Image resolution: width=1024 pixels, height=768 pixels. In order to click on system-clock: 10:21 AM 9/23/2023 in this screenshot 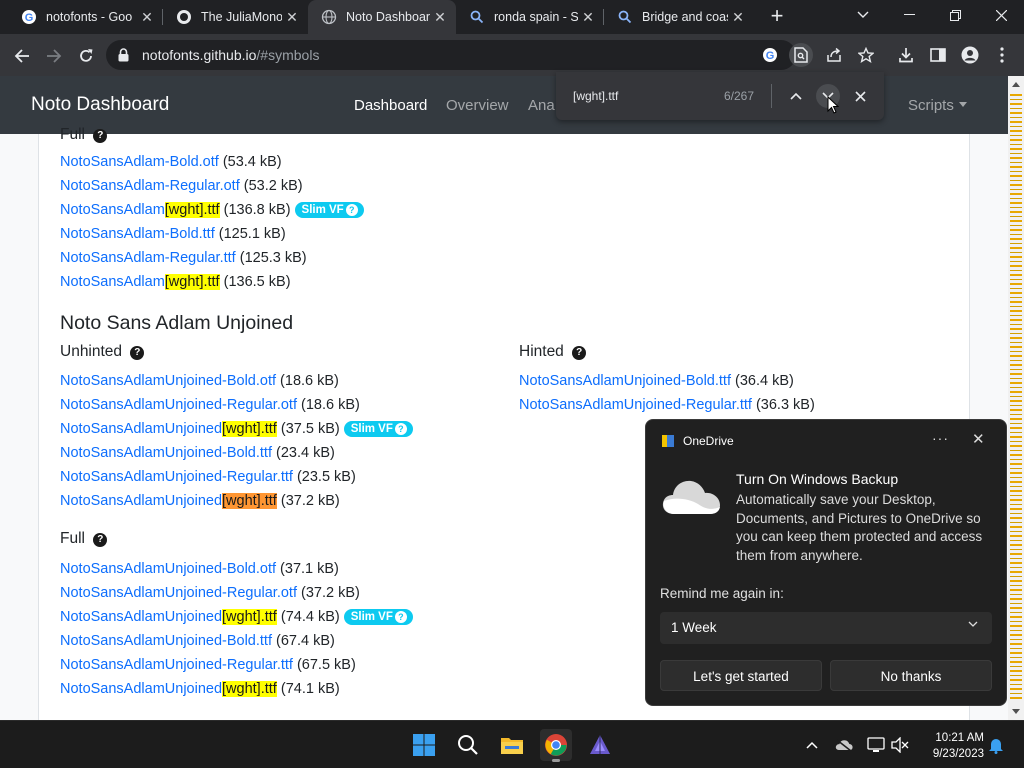, I will do `click(953, 746)`.